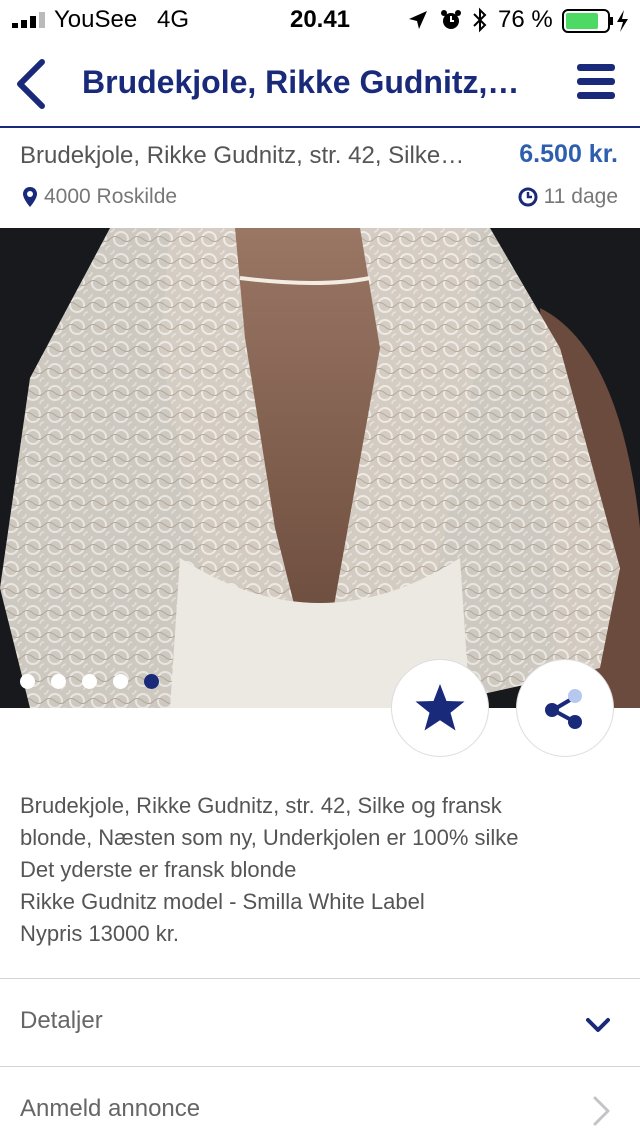  I want to click on gallery-dot-active, so click(151, 681).